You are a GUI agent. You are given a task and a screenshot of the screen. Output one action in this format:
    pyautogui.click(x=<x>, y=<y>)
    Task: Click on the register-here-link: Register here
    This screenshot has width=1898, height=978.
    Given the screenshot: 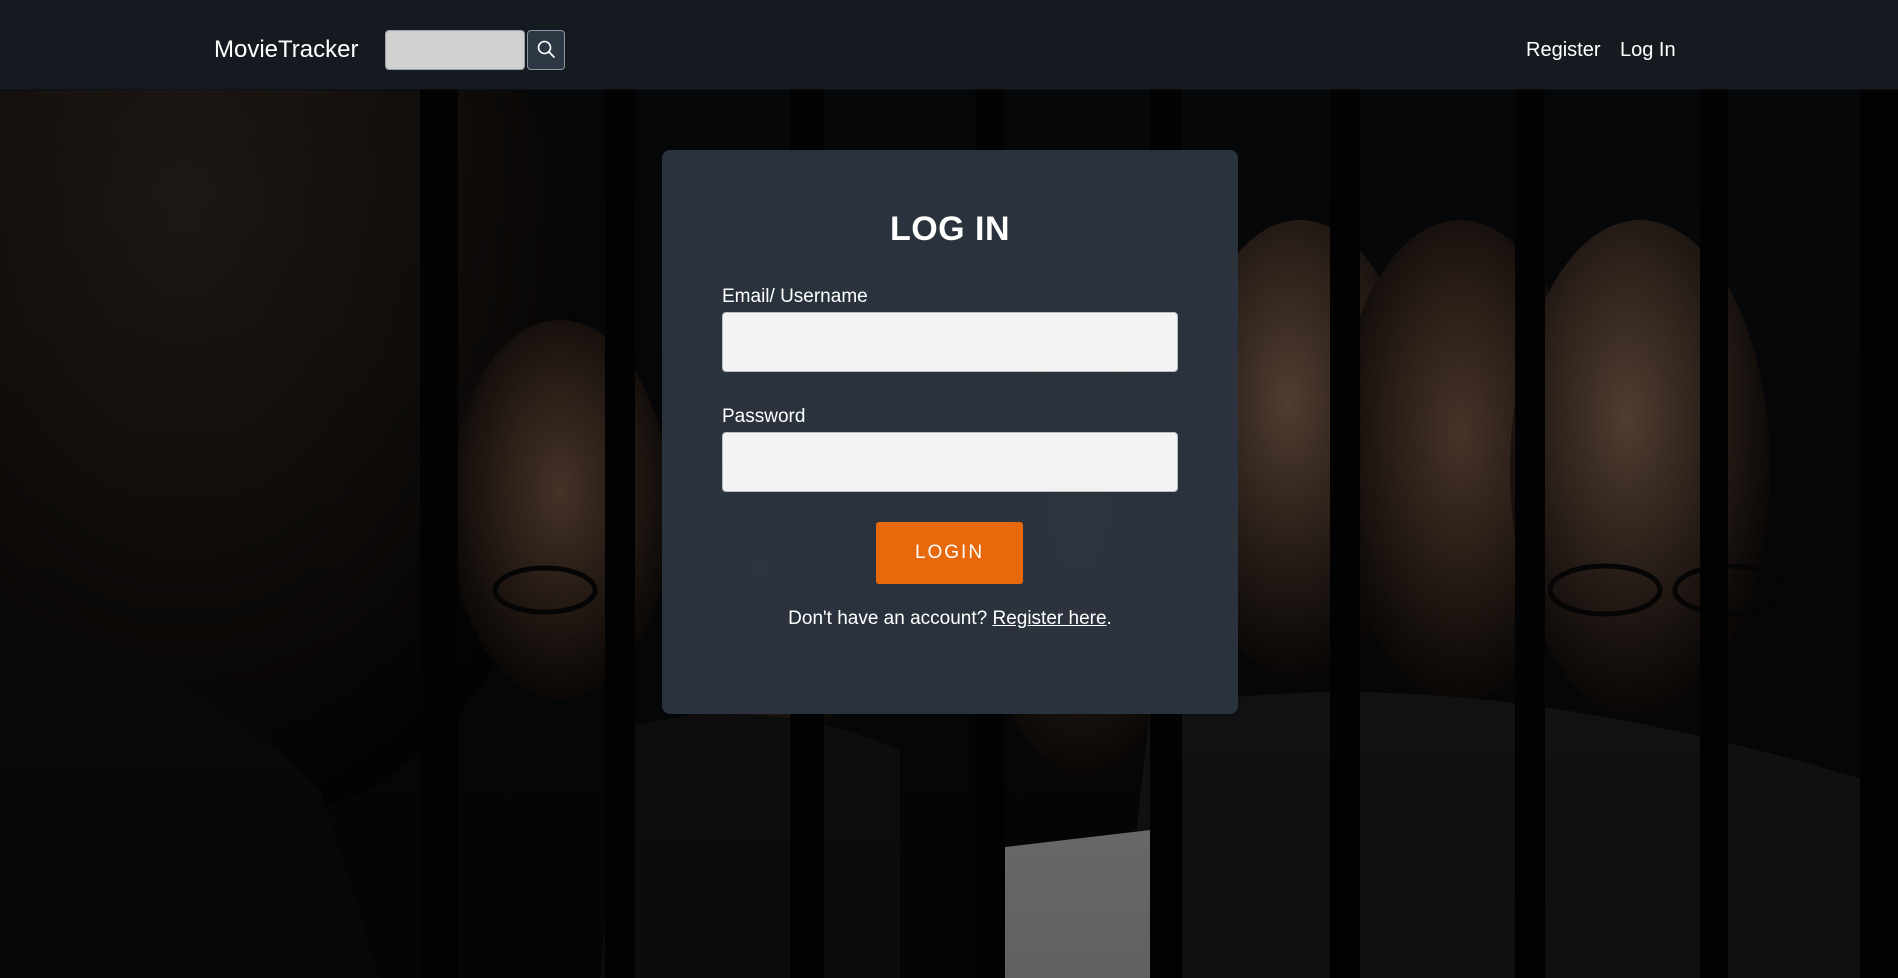 What is the action you would take?
    pyautogui.click(x=1049, y=618)
    